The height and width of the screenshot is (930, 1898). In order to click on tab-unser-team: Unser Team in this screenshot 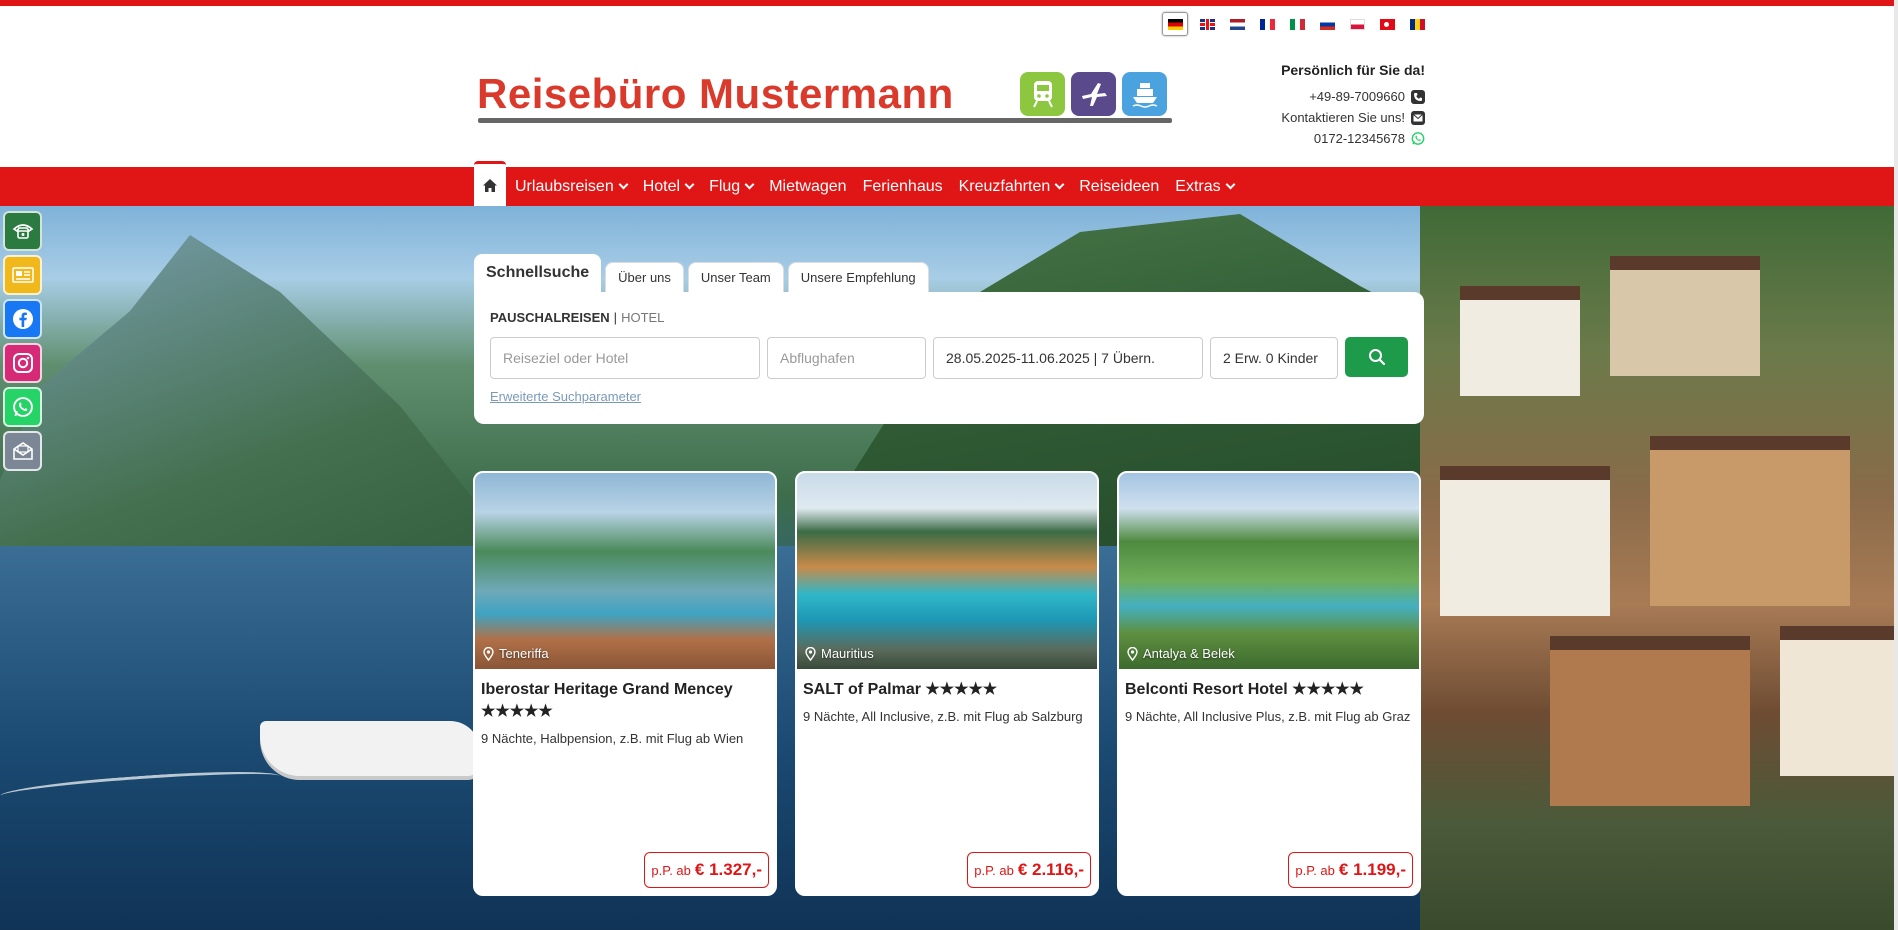, I will do `click(735, 277)`.